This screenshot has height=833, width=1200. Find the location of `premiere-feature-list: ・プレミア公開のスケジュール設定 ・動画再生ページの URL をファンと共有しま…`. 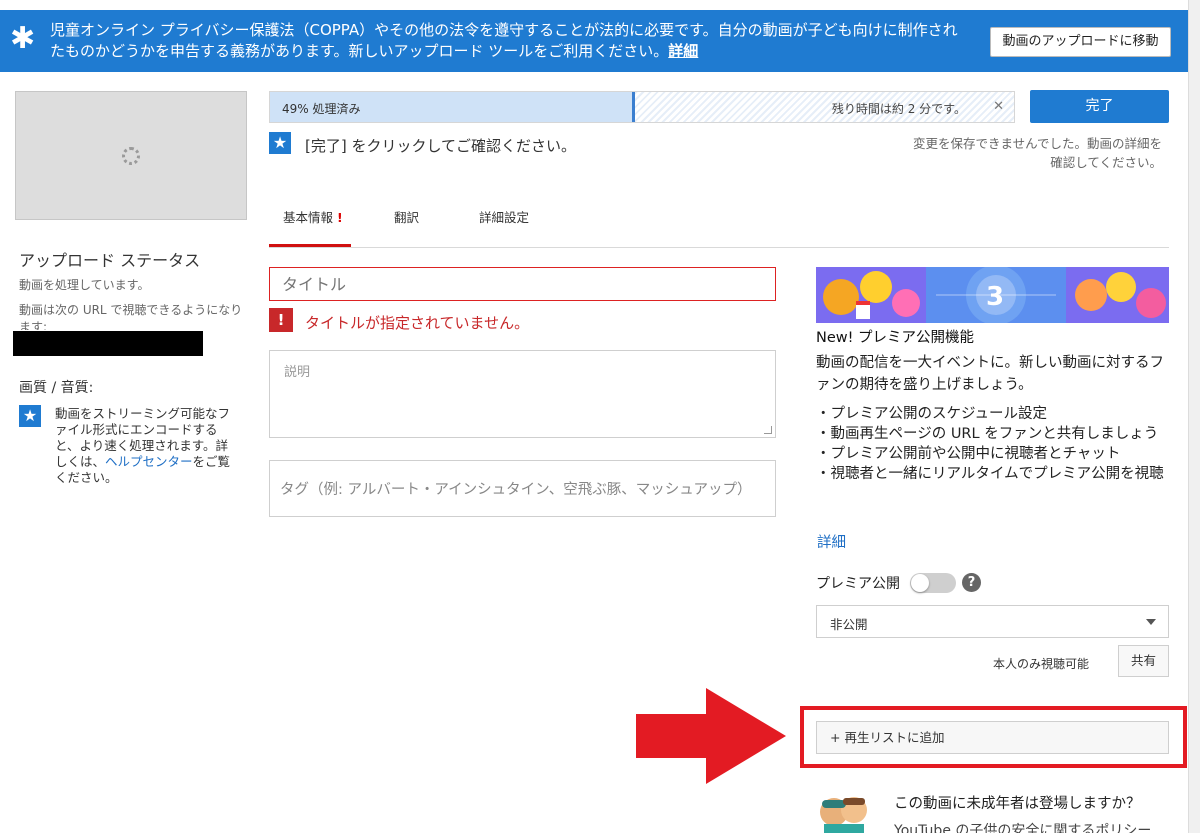

premiere-feature-list: ・プレミア公開のスケジュール設定 ・動画再生ページの URL をファンと共有しま… is located at coordinates (993, 444).